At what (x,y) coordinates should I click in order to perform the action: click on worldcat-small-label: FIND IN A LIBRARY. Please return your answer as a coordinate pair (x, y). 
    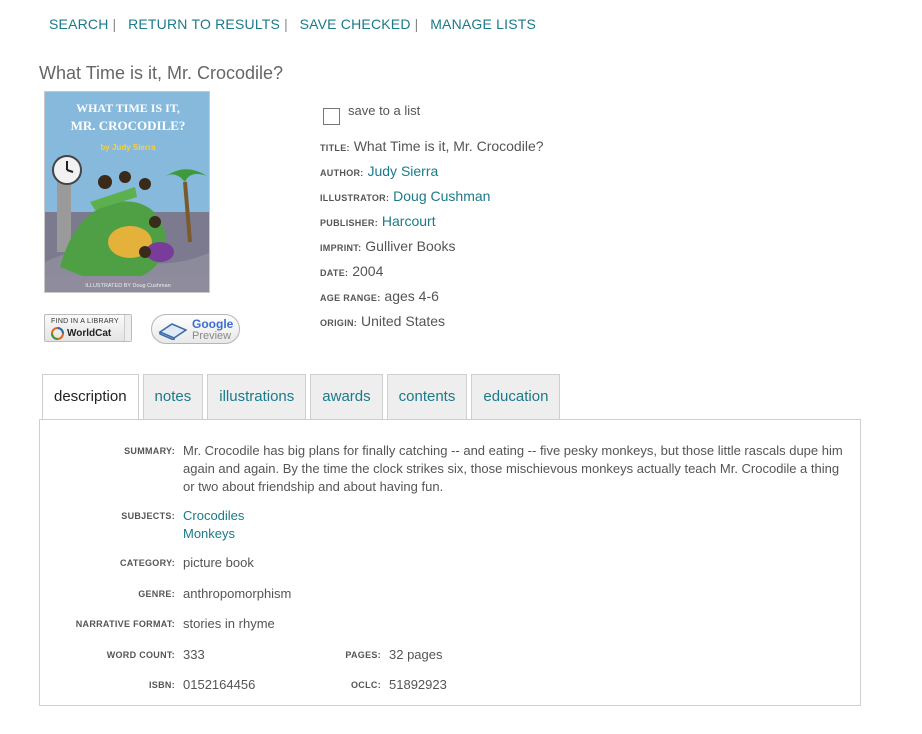
    Looking at the image, I should click on (85, 321).